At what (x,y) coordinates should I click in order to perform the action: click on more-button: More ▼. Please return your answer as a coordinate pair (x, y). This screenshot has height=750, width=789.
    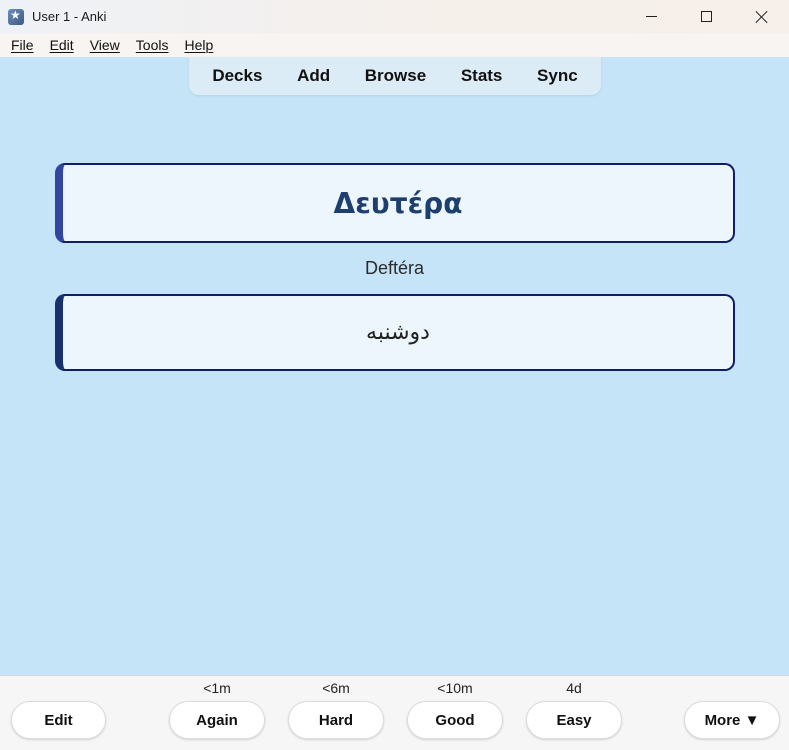
    Looking at the image, I should click on (732, 720).